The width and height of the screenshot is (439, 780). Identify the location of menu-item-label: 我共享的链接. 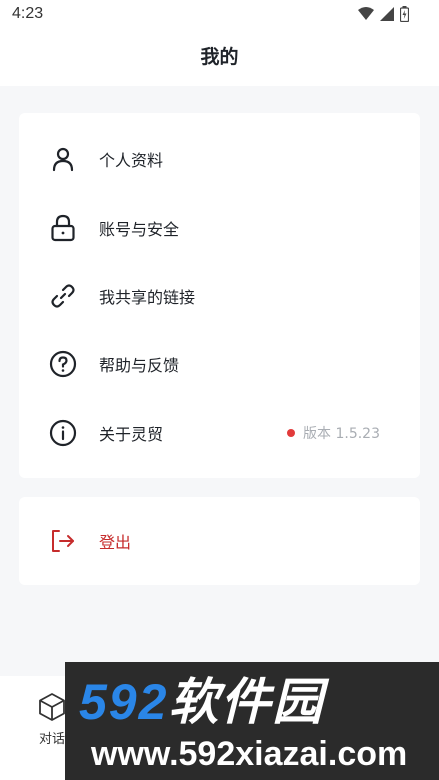
(147, 297).